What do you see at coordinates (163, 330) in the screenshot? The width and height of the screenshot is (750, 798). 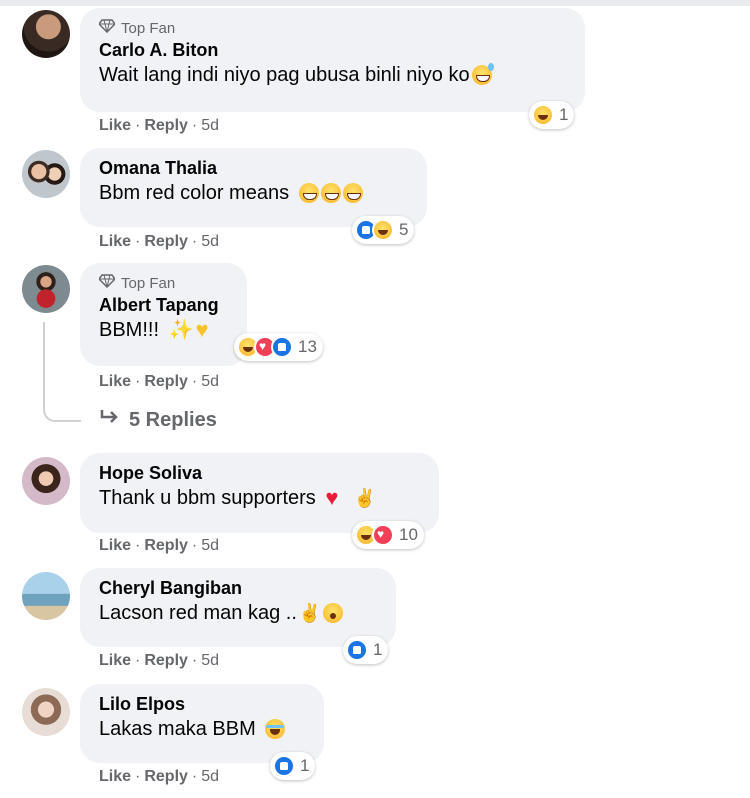 I see `comment-text: BBM!!! ✨ ♥` at bounding box center [163, 330].